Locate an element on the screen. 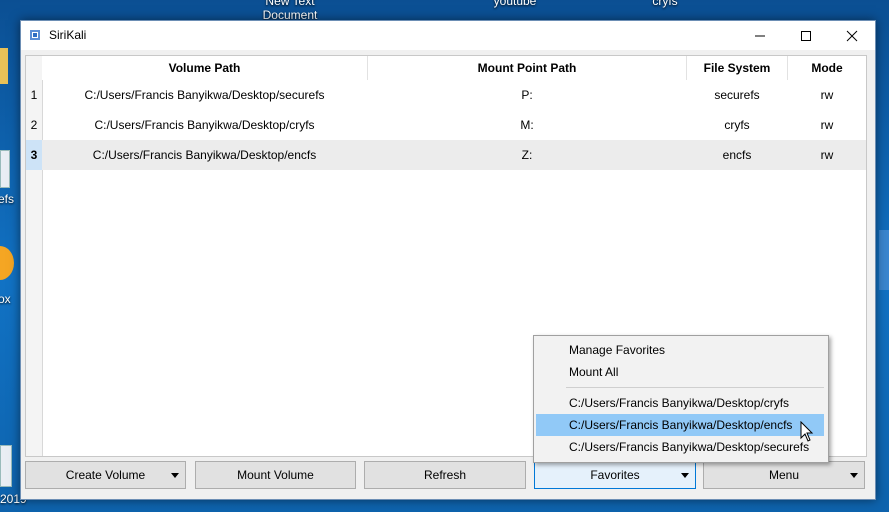 The width and height of the screenshot is (889, 512). close-button is located at coordinates (852, 35).